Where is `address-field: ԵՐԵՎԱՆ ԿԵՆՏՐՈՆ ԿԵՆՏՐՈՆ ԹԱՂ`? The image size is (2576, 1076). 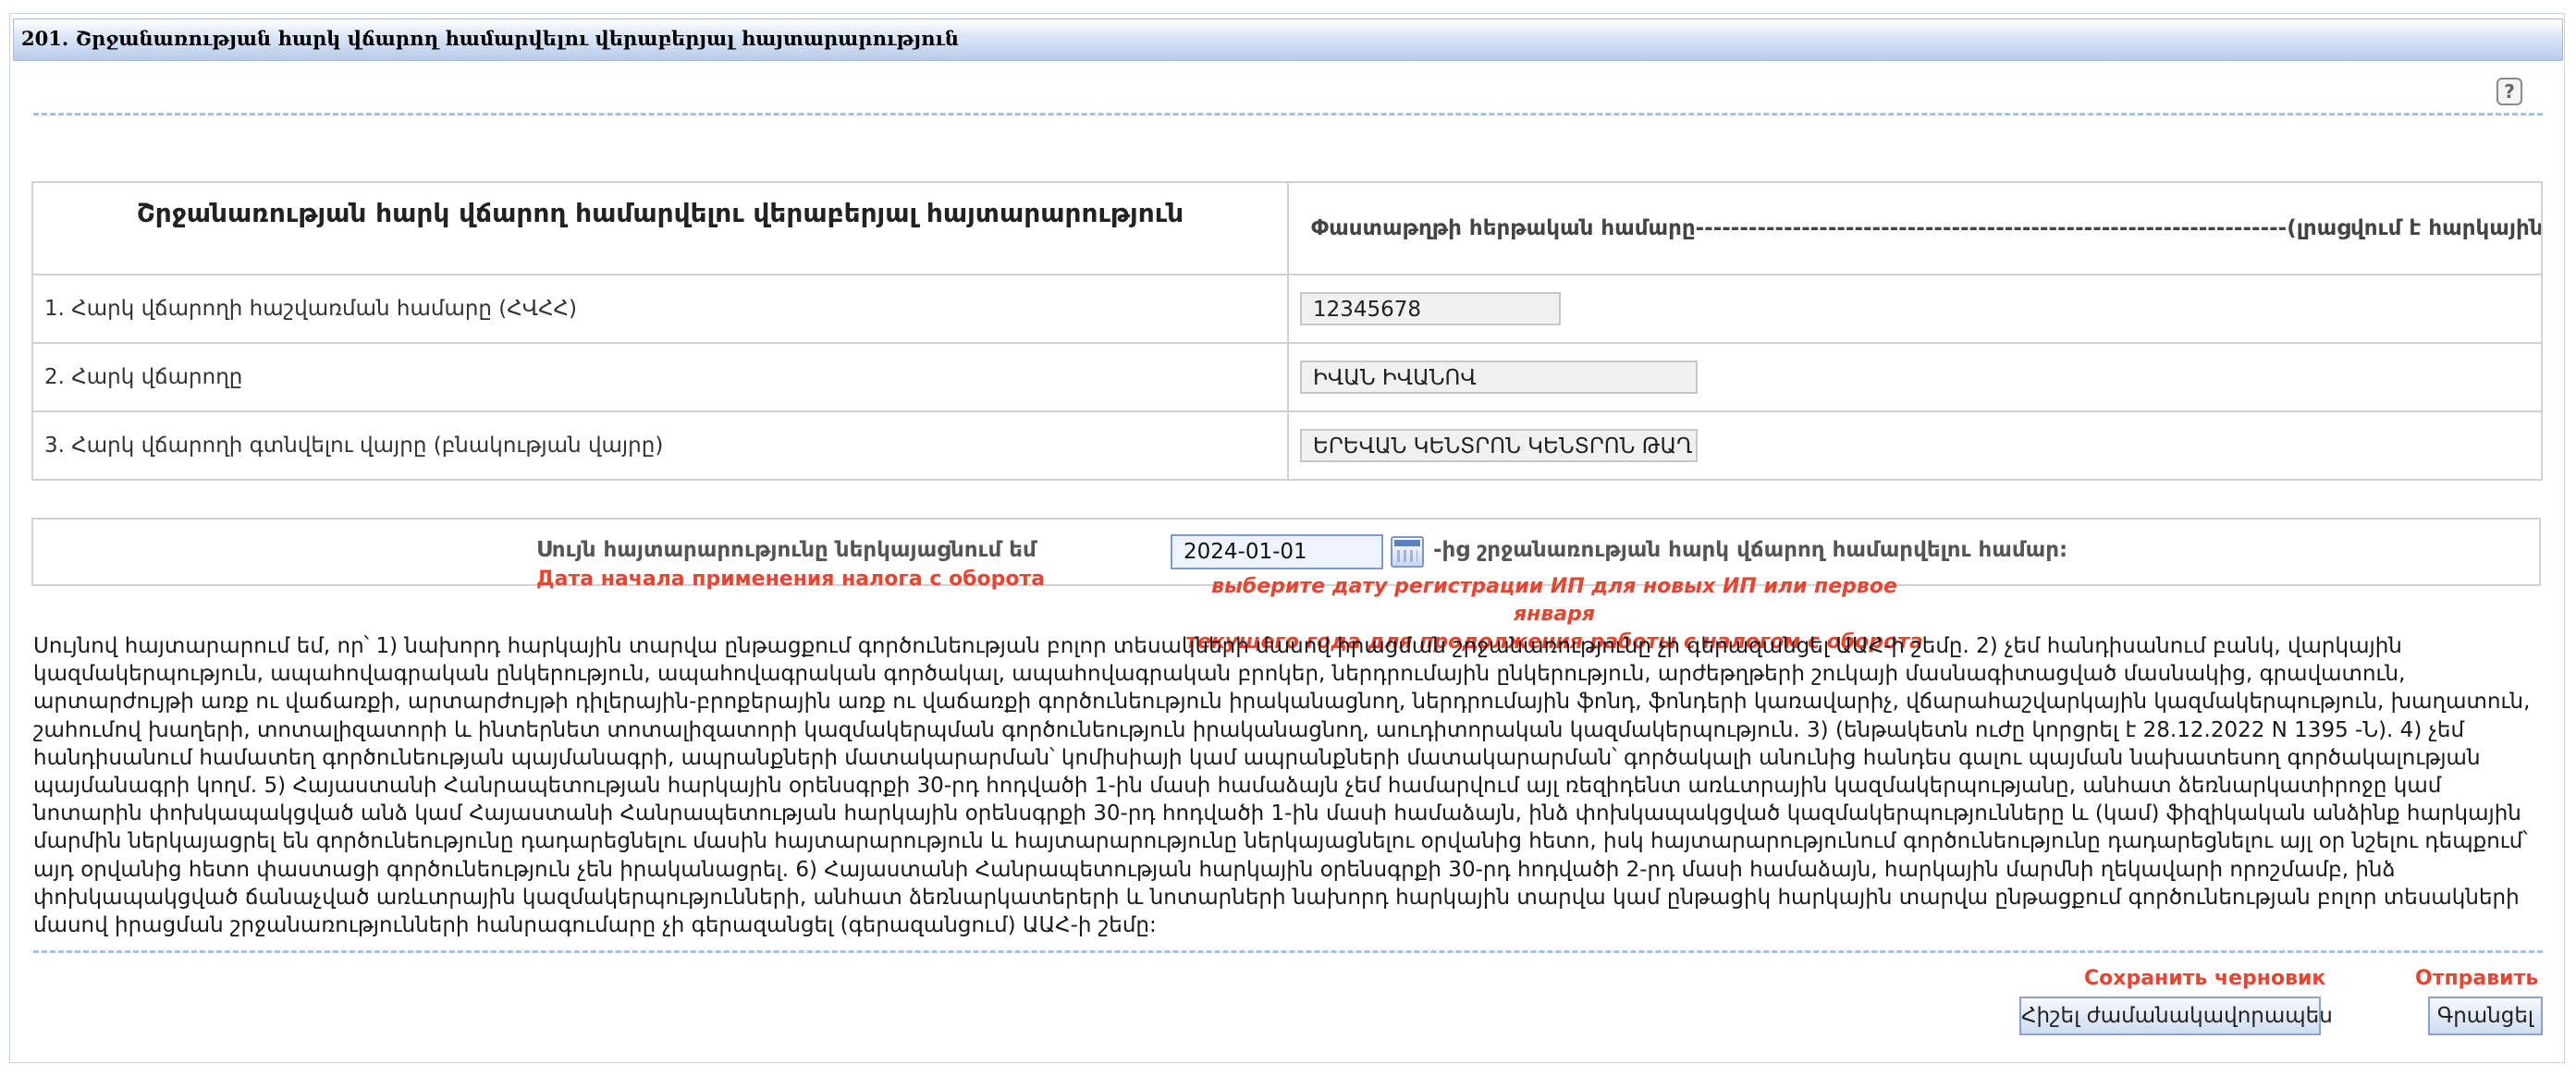 address-field: ԵՐԵՎԱՆ ԿԵՆՏՐՈՆ ԿԵՆՏՐՈՆ ԹԱՂ is located at coordinates (1499, 445).